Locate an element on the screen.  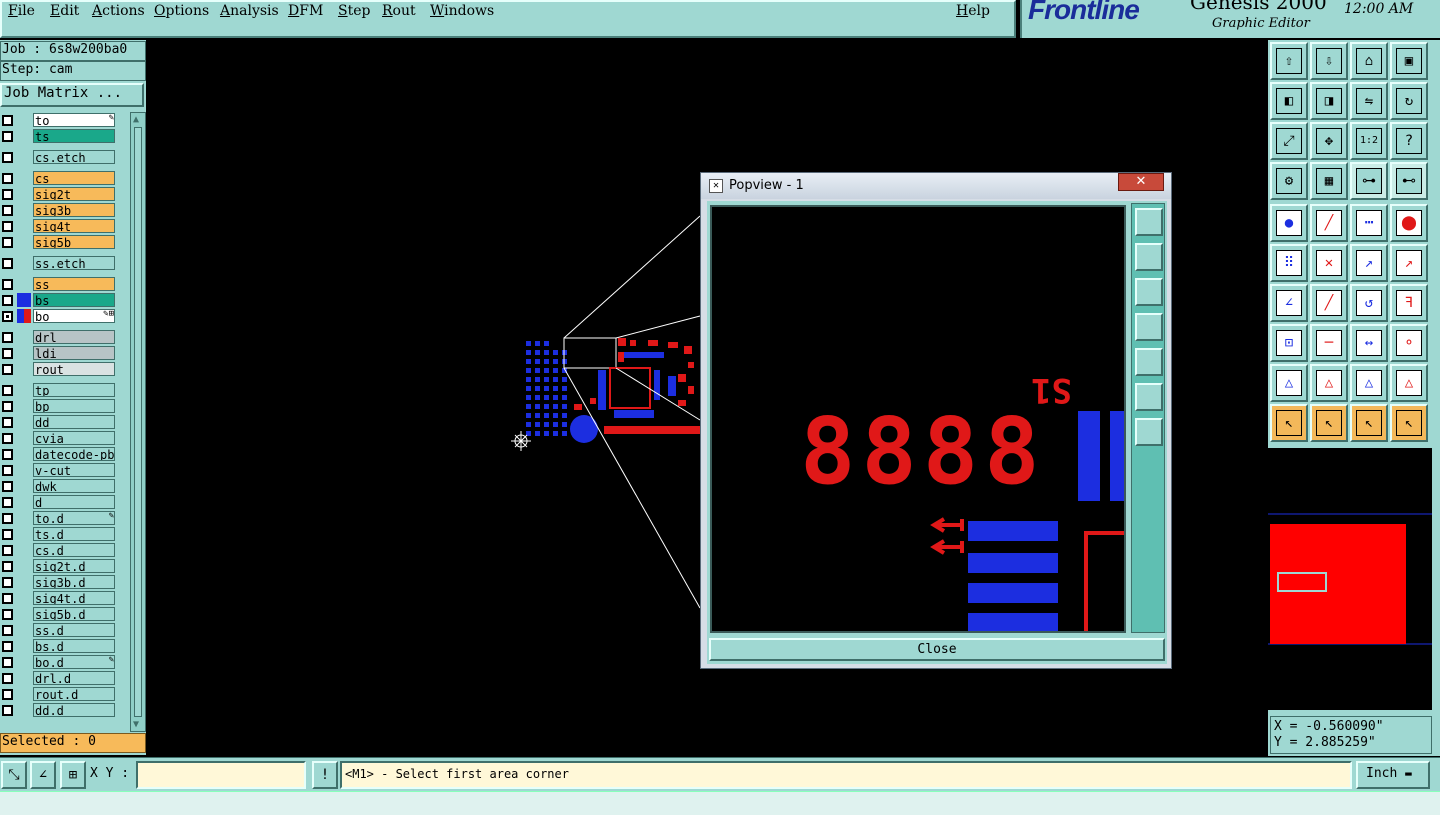
layer-row-bo.d: bo.d ✎ is located at coordinates (59, 662).